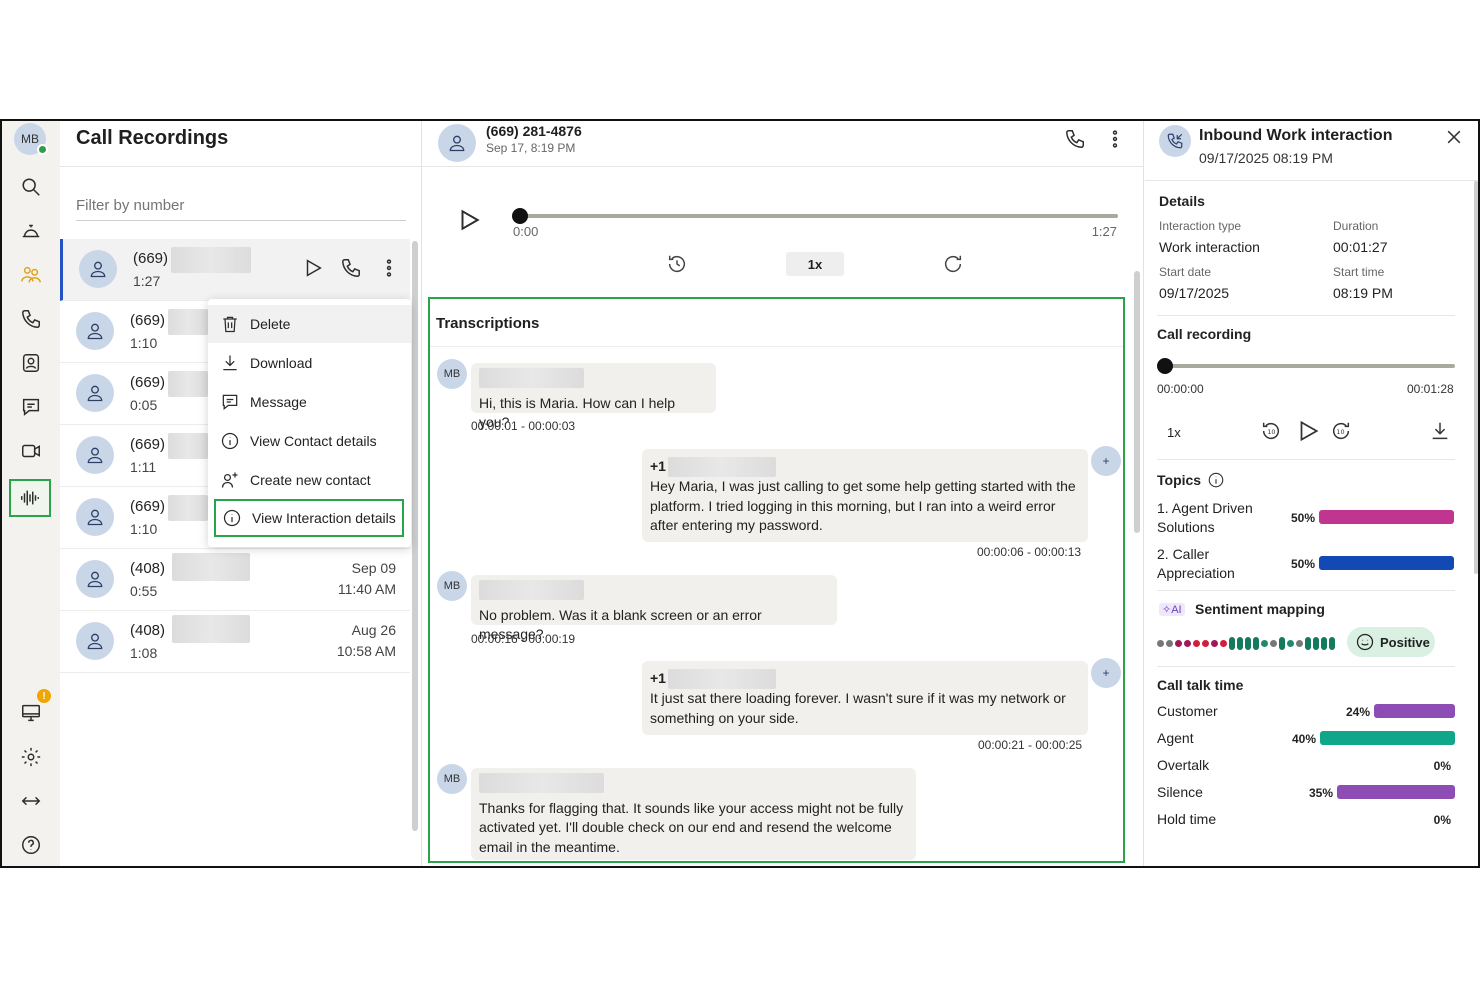  Describe the element at coordinates (148, 630) in the screenshot. I see `caller-number: (408)` at that location.